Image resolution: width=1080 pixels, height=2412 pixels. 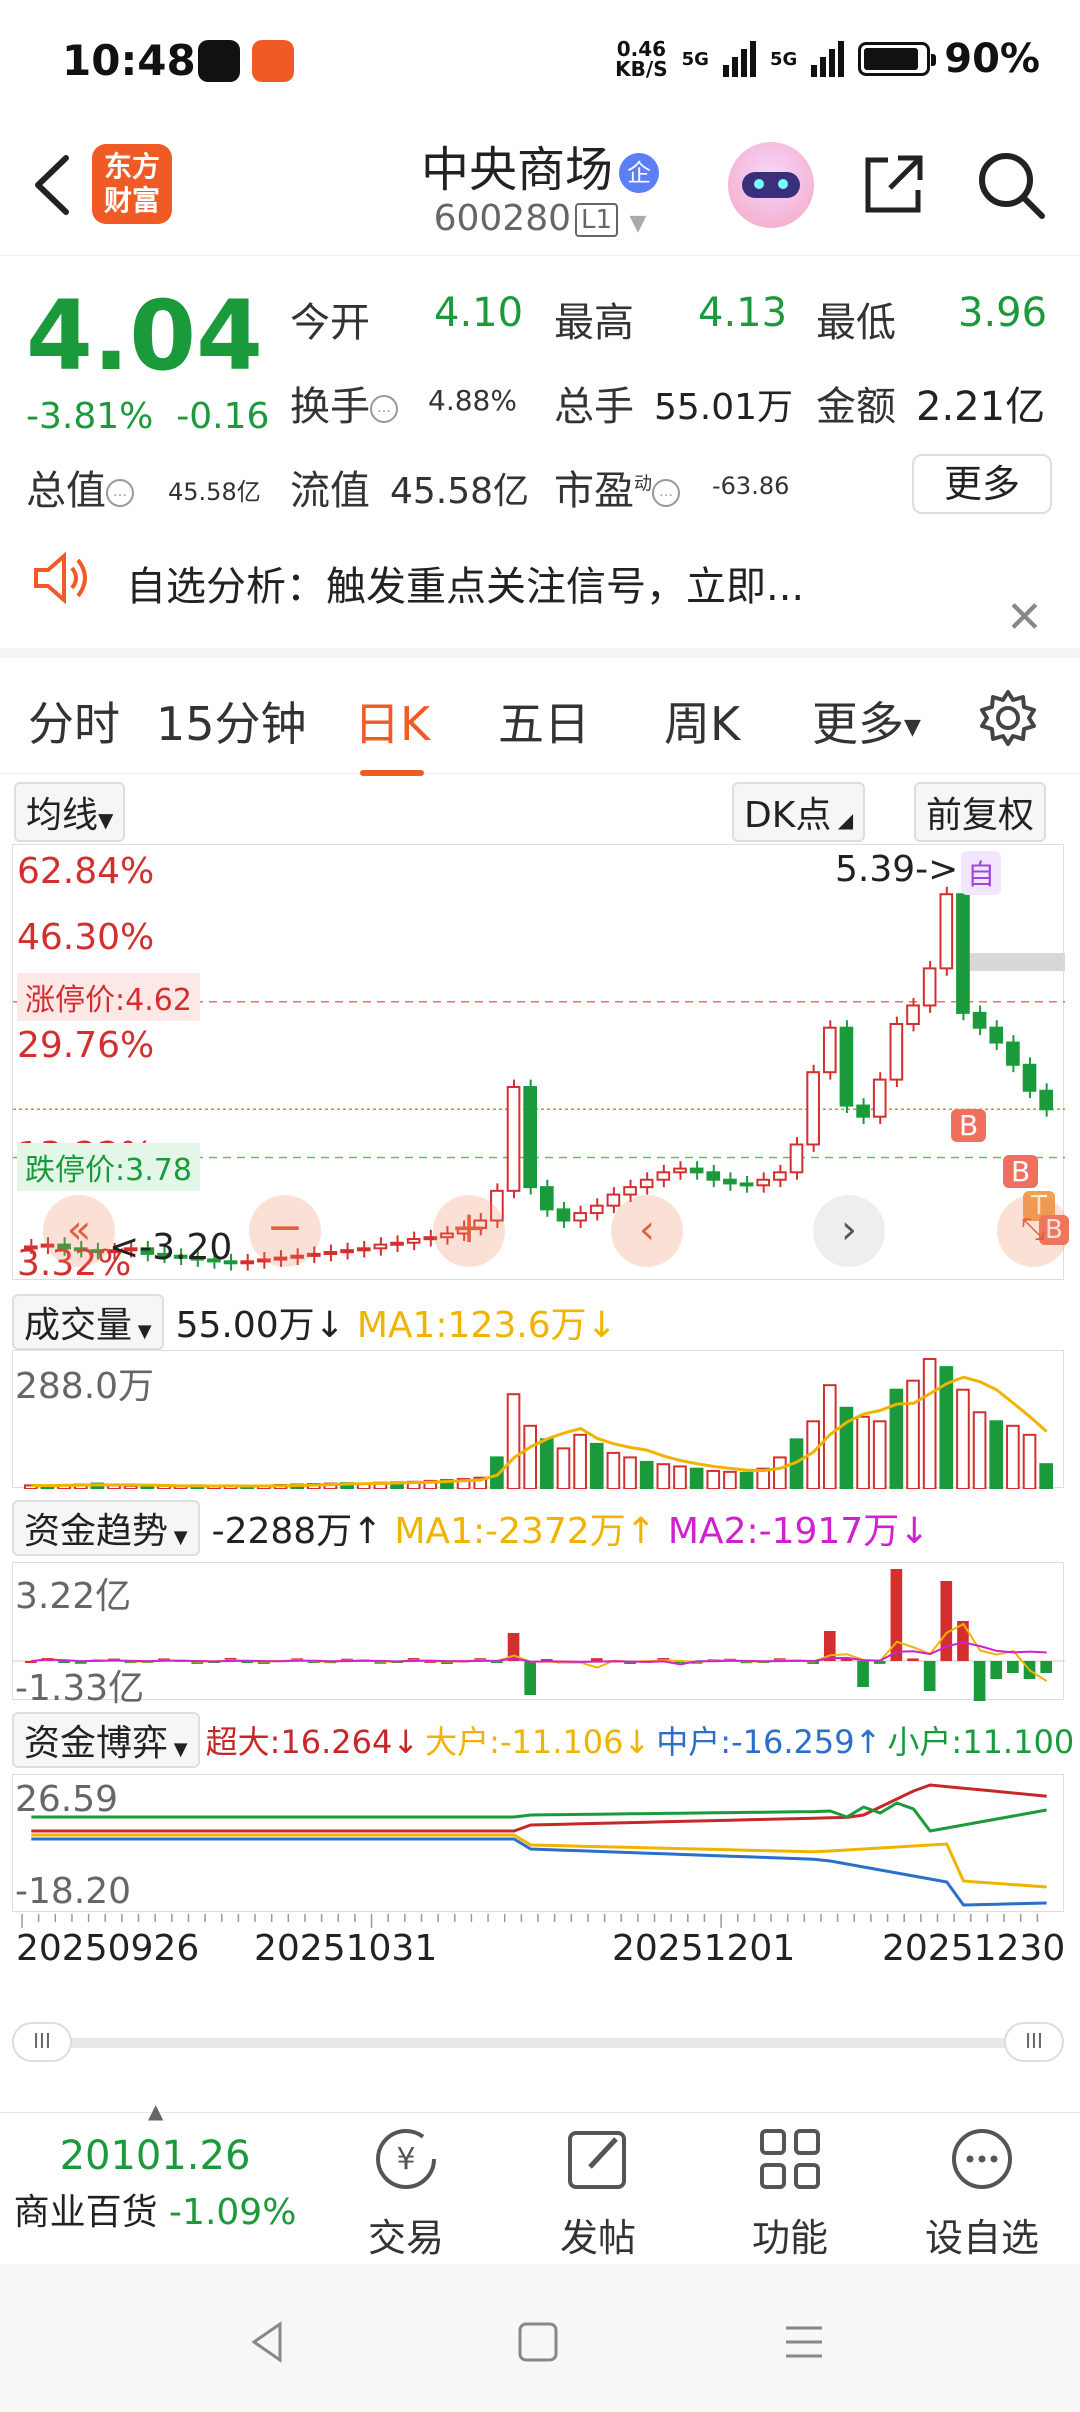 I want to click on home-nav-icon, so click(x=538, y=2342).